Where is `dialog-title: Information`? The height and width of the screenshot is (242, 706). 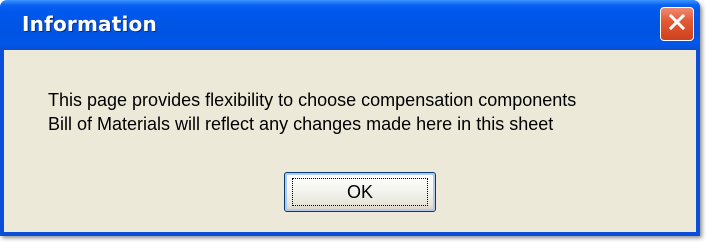
dialog-title: Information is located at coordinates (89, 24).